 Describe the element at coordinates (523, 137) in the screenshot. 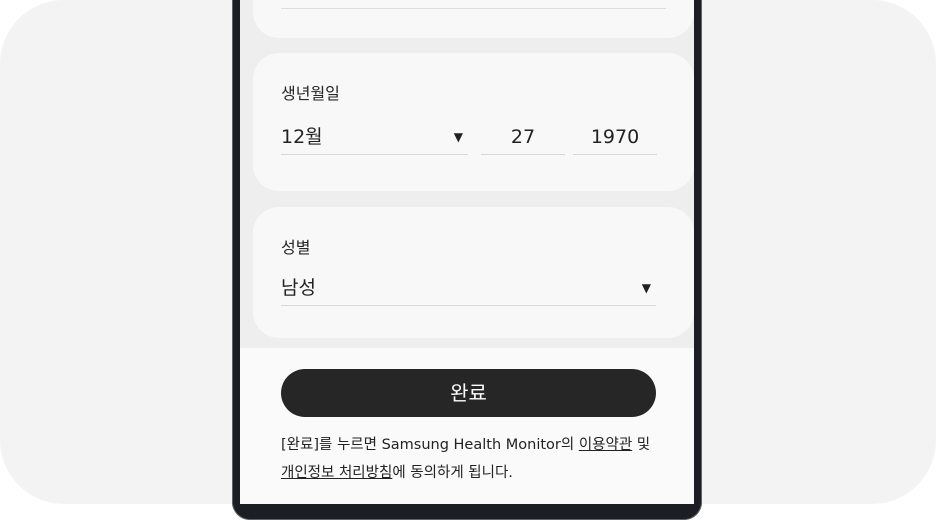

I see `birth-day-field: 27` at that location.